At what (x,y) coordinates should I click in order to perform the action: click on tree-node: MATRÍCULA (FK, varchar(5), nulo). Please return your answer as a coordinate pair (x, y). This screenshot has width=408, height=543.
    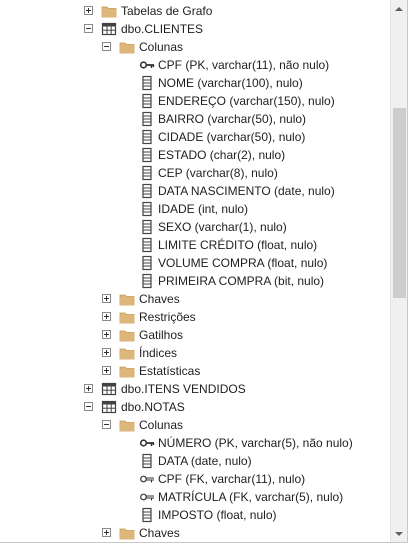
    Looking at the image, I should click on (195, 497).